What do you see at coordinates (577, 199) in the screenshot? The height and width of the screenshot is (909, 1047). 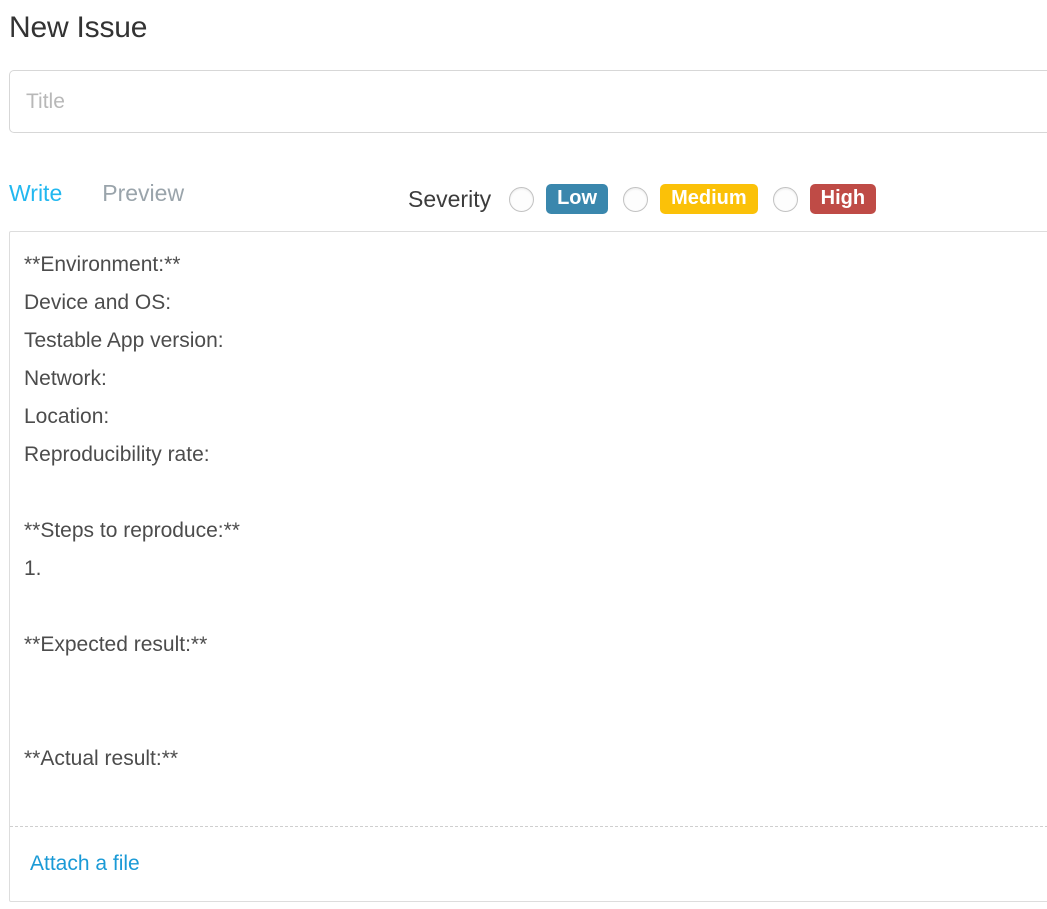 I see `severity-badge-low: Low` at bounding box center [577, 199].